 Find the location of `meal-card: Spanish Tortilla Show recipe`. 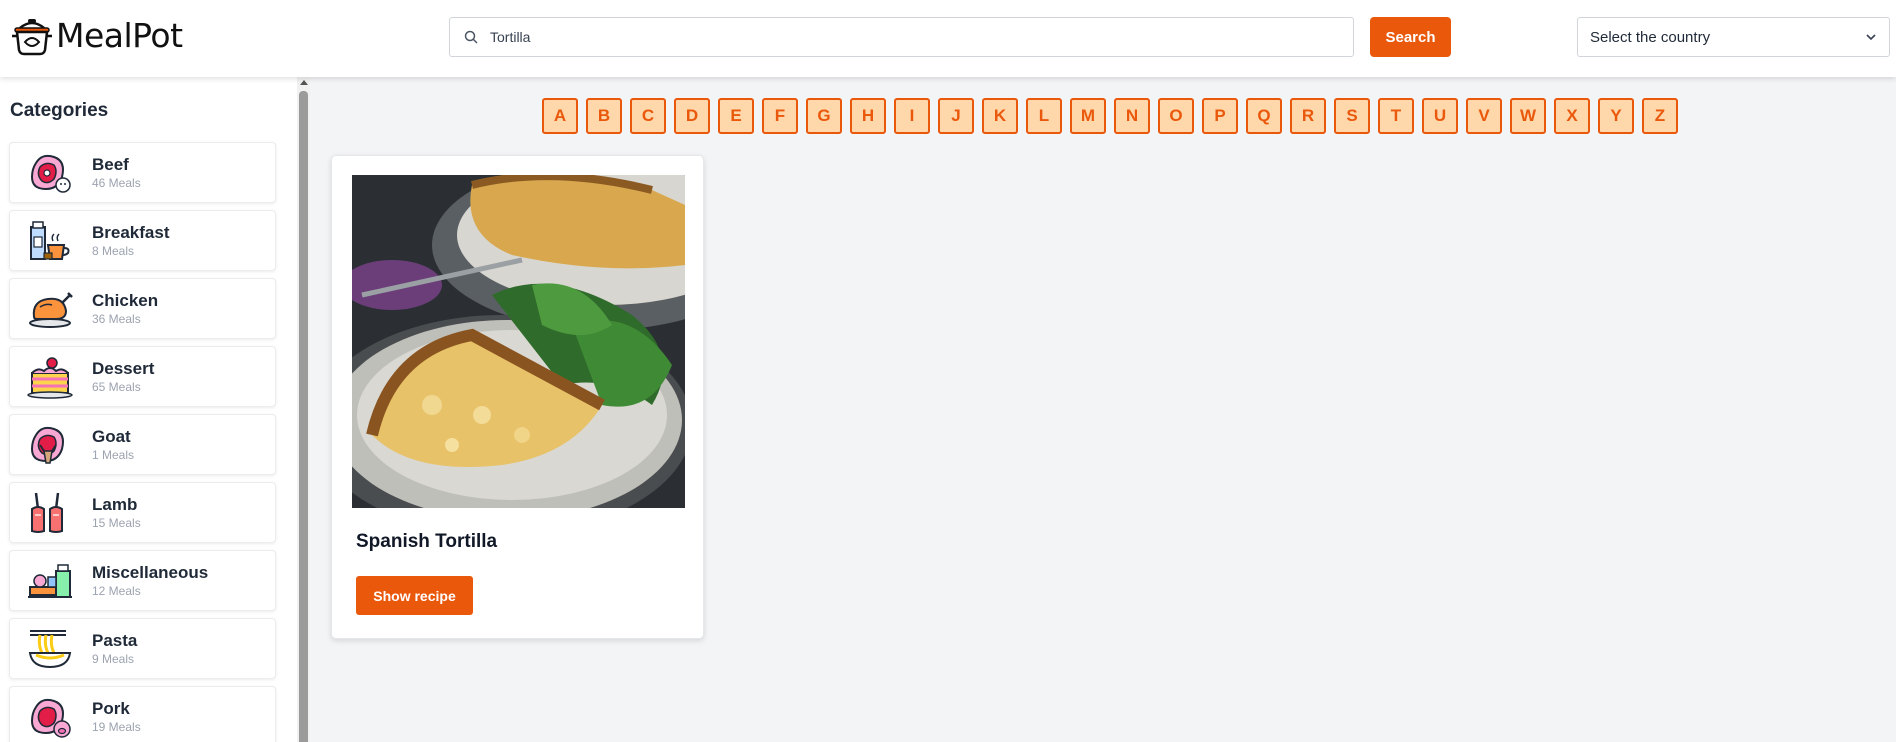

meal-card: Spanish Tortilla Show recipe is located at coordinates (517, 397).